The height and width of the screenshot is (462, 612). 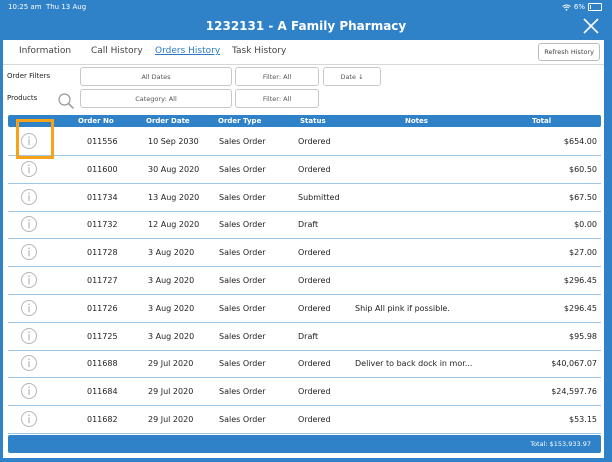 What do you see at coordinates (240, 121) in the screenshot?
I see `col-order-type: Order Type` at bounding box center [240, 121].